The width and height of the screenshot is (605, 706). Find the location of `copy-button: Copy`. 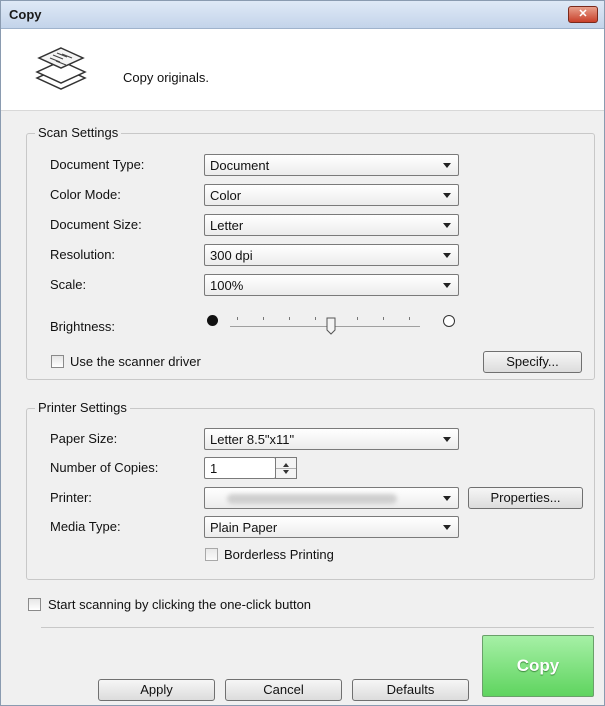

copy-button: Copy is located at coordinates (538, 666).